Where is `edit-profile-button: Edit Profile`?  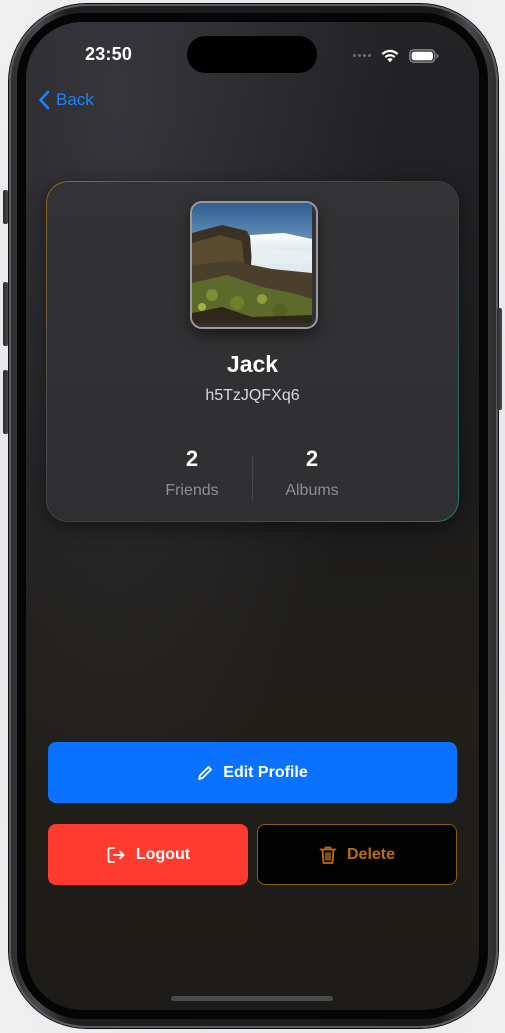
edit-profile-button: Edit Profile is located at coordinates (252, 772).